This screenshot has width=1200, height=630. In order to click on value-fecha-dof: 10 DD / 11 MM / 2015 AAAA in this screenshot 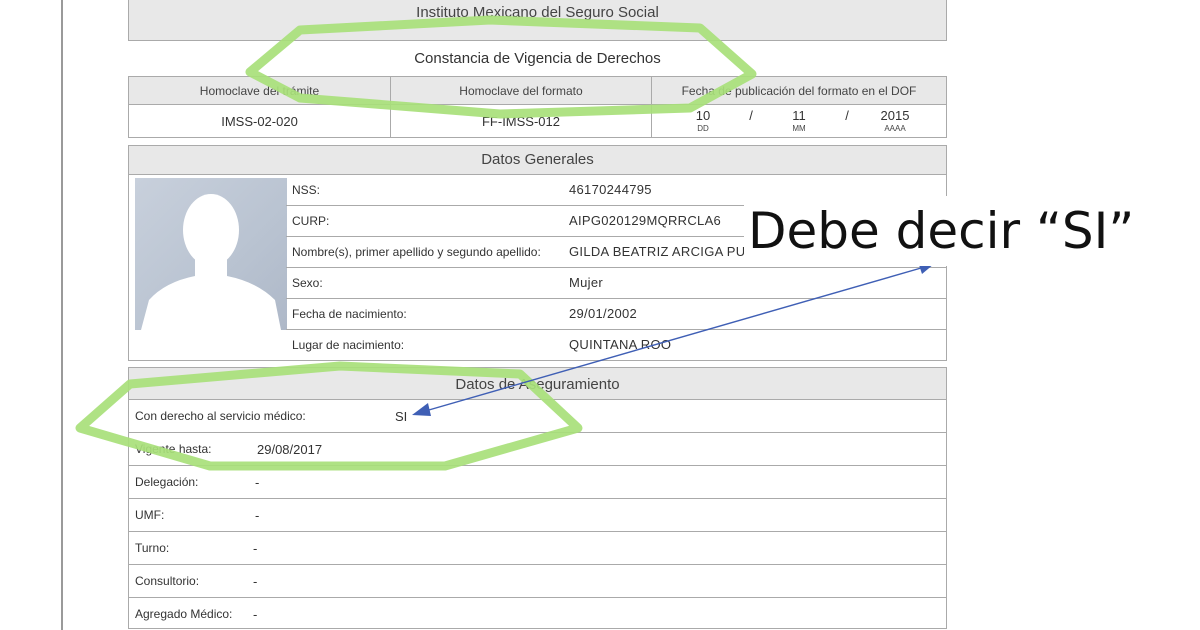, I will do `click(799, 121)`.